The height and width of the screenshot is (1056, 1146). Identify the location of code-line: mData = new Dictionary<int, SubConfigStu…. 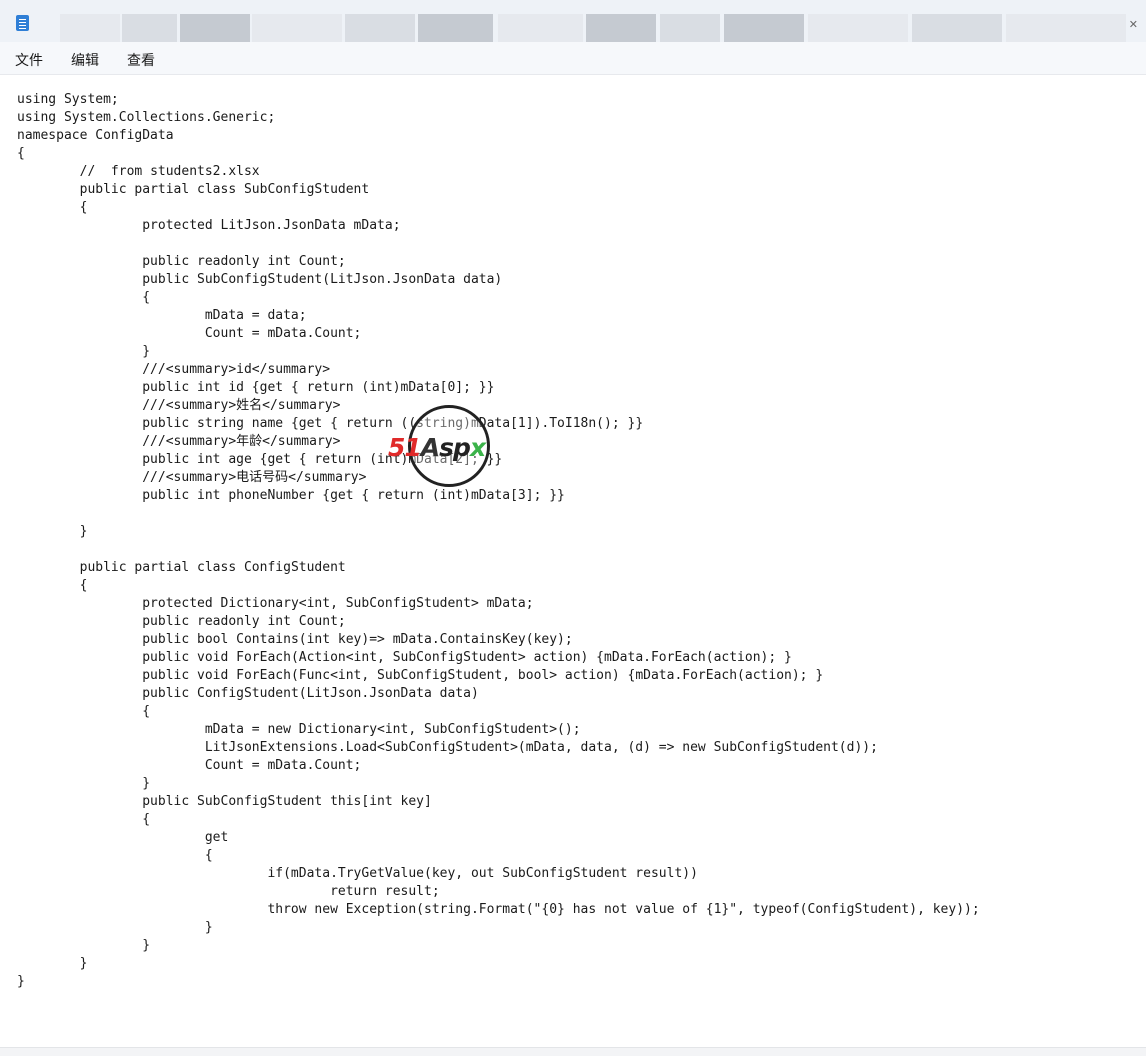
(299, 729).